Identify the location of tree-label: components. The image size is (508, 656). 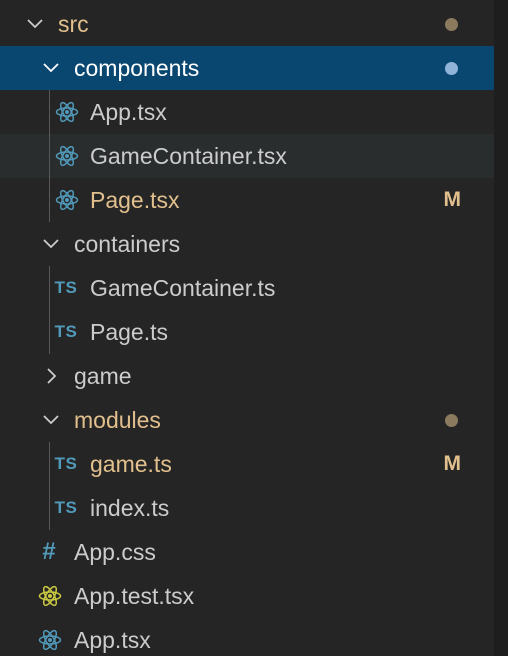
(137, 68).